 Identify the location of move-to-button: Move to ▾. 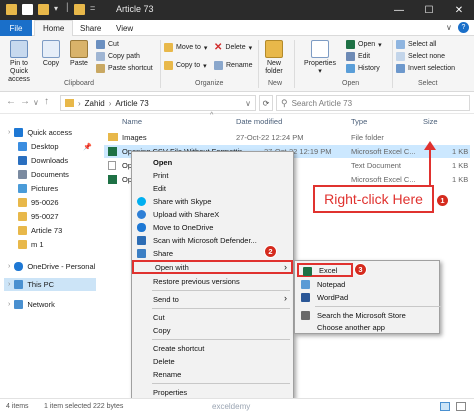
(185, 47).